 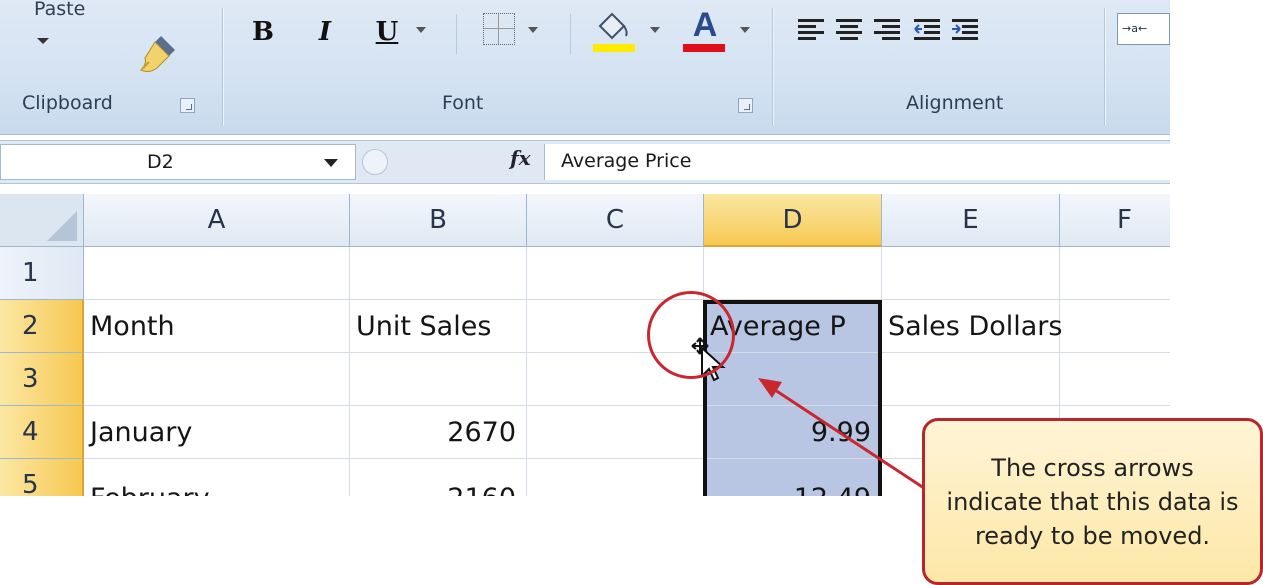 I want to click on insert-function-button: fx, so click(x=520, y=158).